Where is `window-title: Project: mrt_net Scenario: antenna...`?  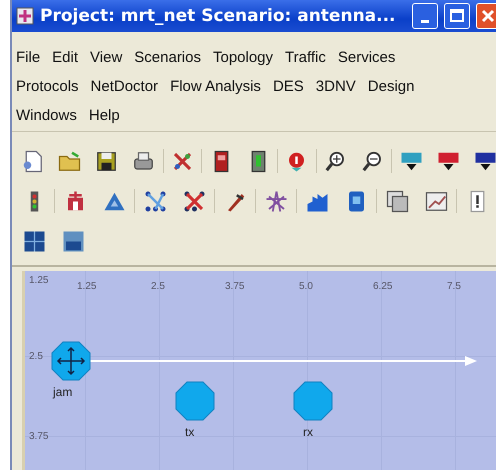
window-title: Project: mrt_net Scenario: antenna... is located at coordinates (218, 16).